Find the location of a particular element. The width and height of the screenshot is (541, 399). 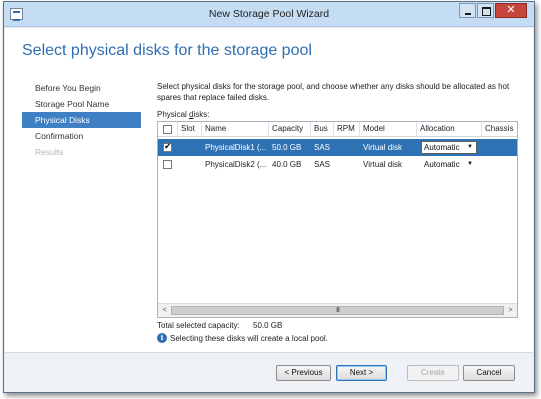

horizontal-scrollbar: < III > is located at coordinates (337, 310).